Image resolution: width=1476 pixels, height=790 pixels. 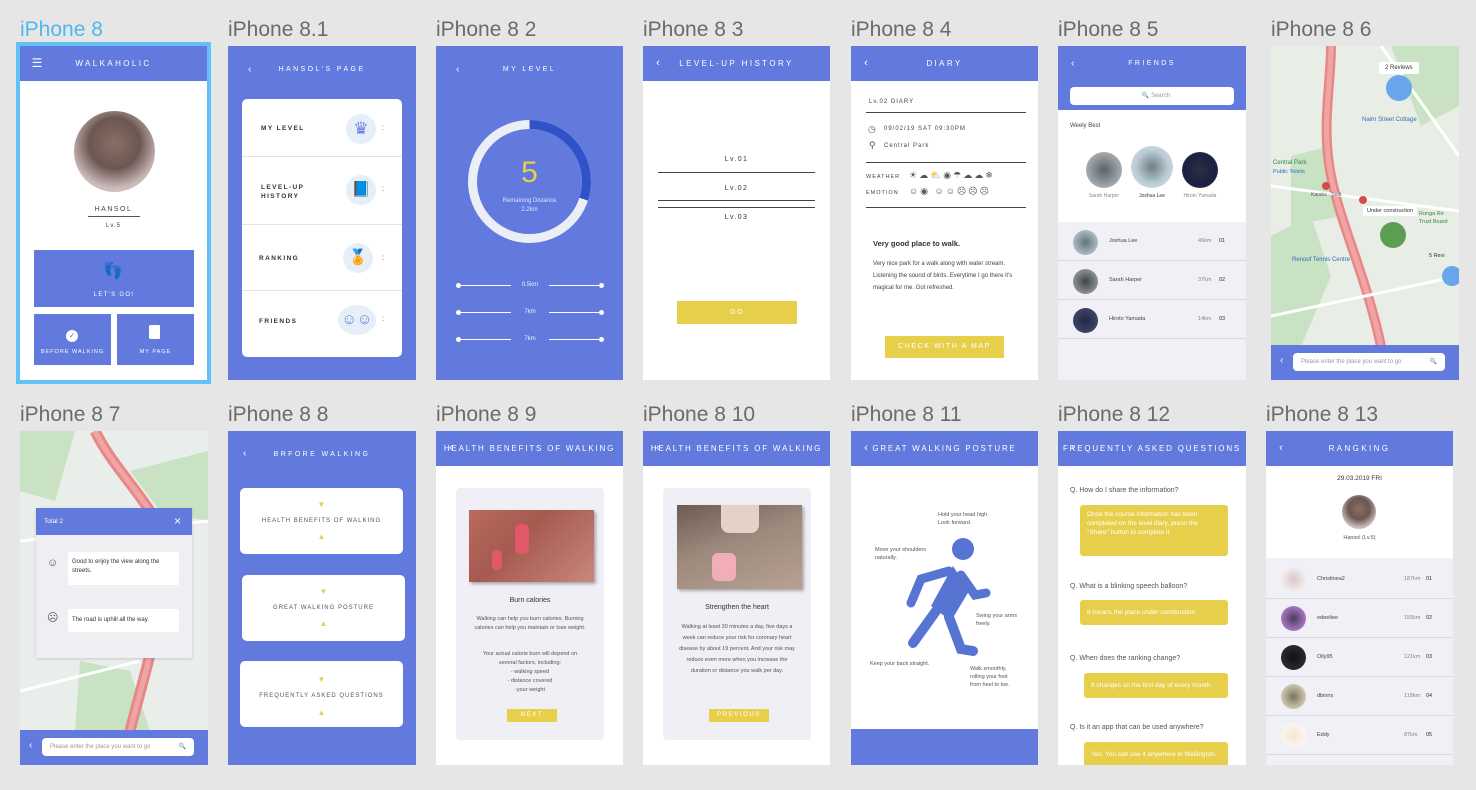 I want to click on menu-item-friends: FRIENDS ☺☺ :, so click(x=322, y=324).